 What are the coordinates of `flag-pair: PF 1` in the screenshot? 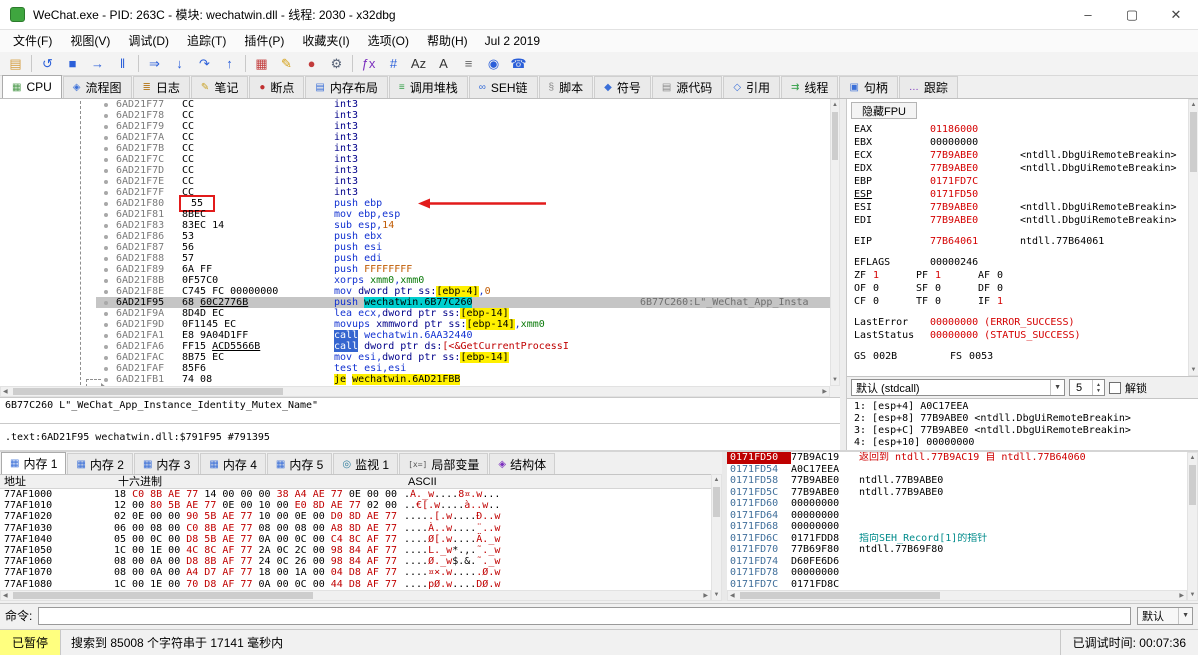 It's located at (947, 275).